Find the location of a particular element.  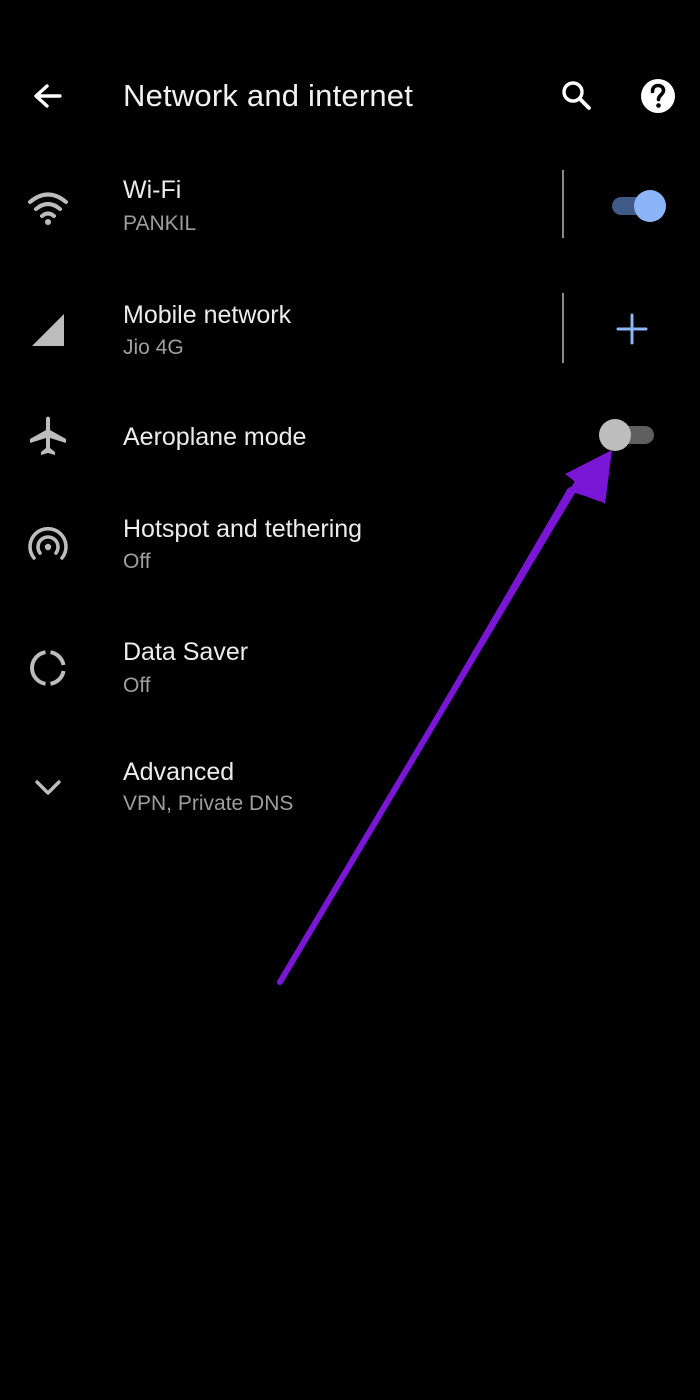

wifi-network-name: PANKIL is located at coordinates (160, 223).